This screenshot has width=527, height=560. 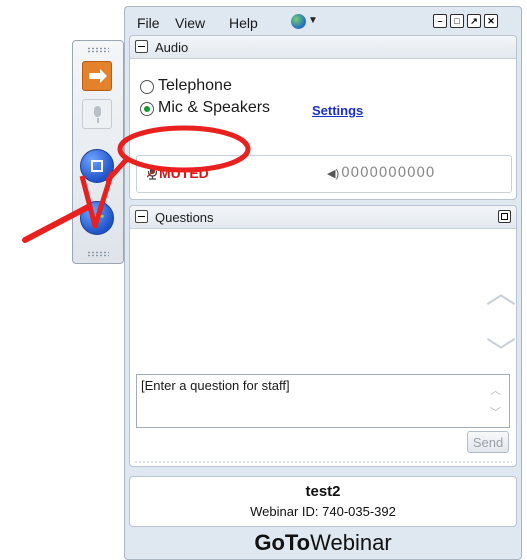 What do you see at coordinates (98, 50) in the screenshot?
I see `grip-handle-top` at bounding box center [98, 50].